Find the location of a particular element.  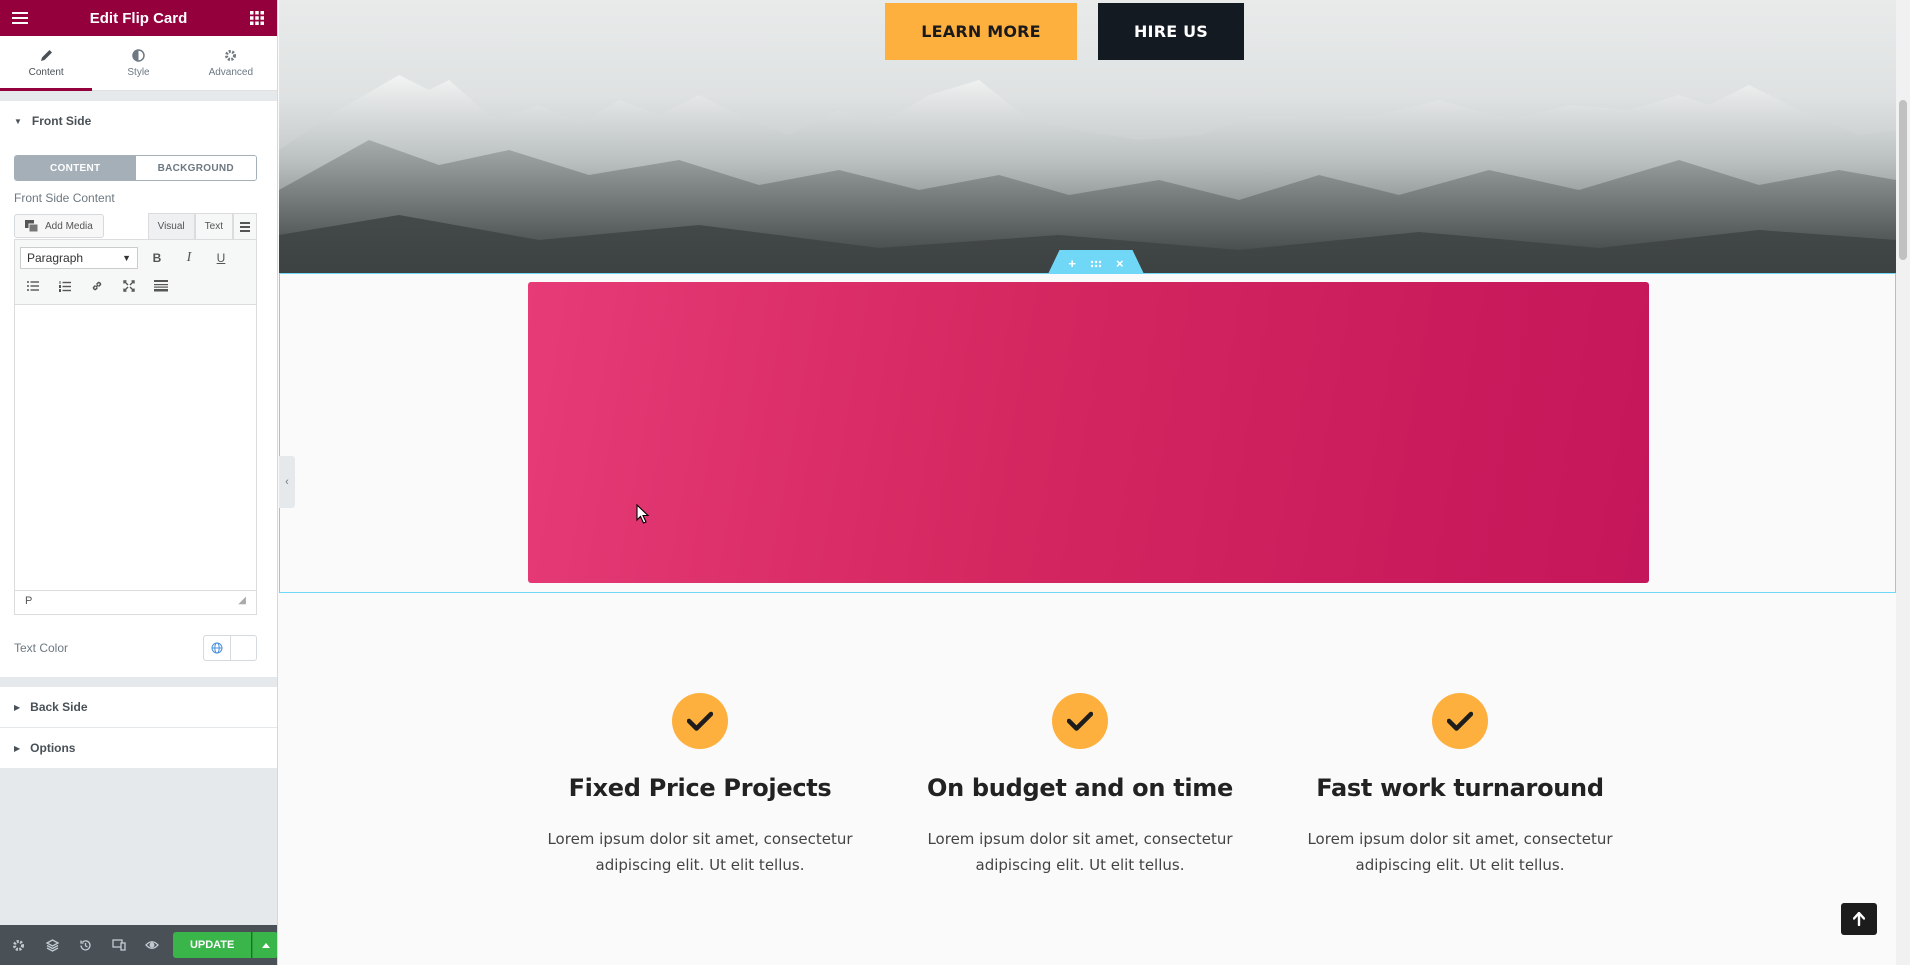

text-color-picker is located at coordinates (230, 648).